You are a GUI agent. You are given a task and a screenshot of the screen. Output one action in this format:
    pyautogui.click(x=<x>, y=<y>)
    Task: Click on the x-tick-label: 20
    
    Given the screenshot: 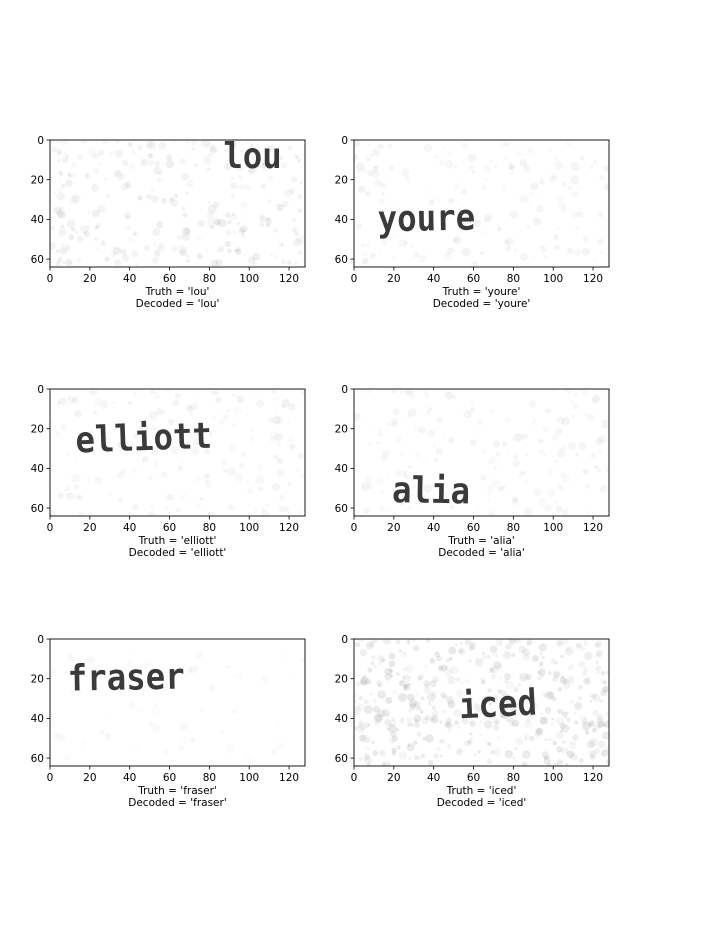 What is the action you would take?
    pyautogui.click(x=89, y=279)
    